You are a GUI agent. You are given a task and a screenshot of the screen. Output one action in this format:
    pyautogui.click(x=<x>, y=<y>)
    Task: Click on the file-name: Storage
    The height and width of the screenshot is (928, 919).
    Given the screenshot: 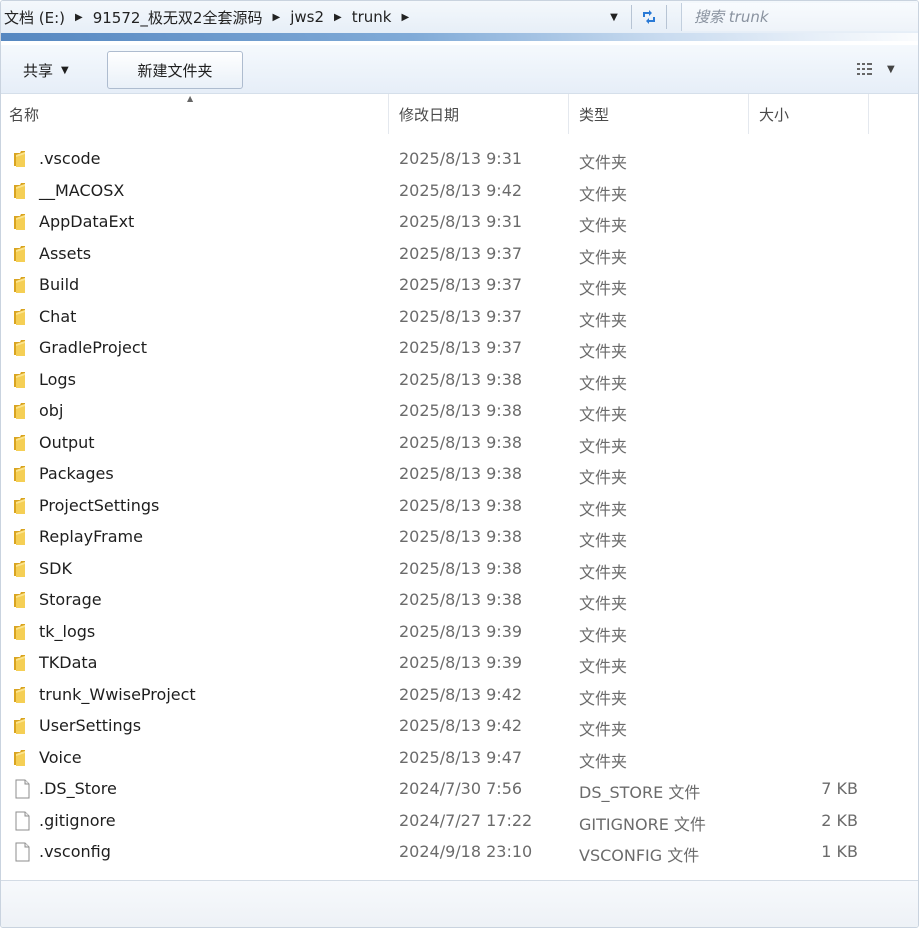 What is the action you would take?
    pyautogui.click(x=70, y=599)
    